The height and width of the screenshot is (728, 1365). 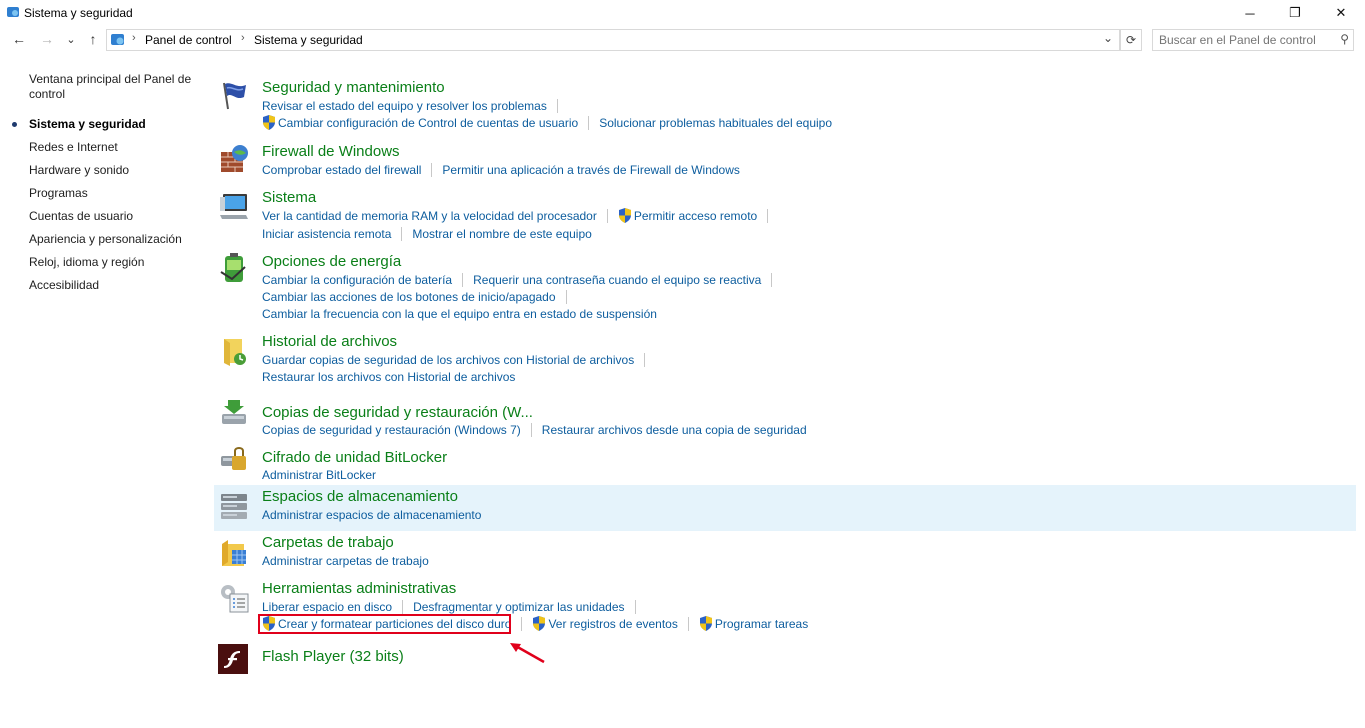 I want to click on link-battery-settings: Cambiar la configuración de batería, so click(x=357, y=280).